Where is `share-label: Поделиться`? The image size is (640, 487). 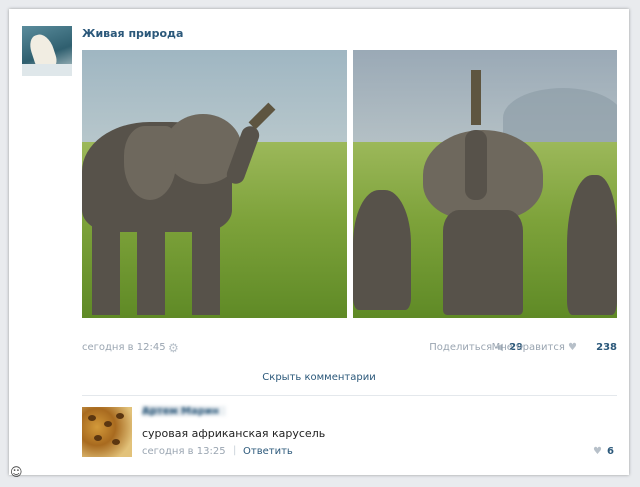
share-label: Поделиться is located at coordinates (461, 347).